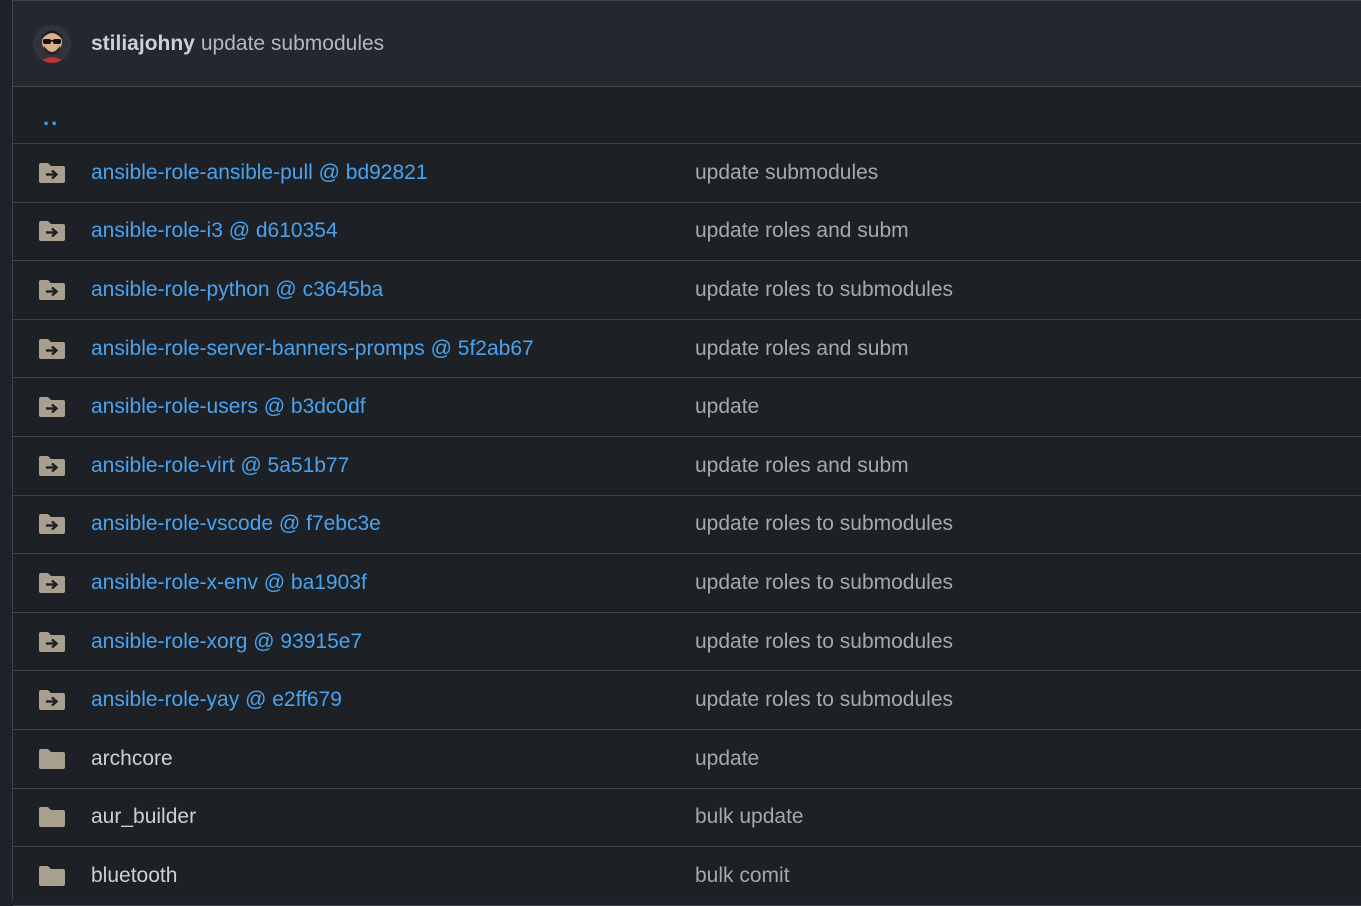  I want to click on submodule-link: ansible-role-users @ b3dc0df, so click(228, 407).